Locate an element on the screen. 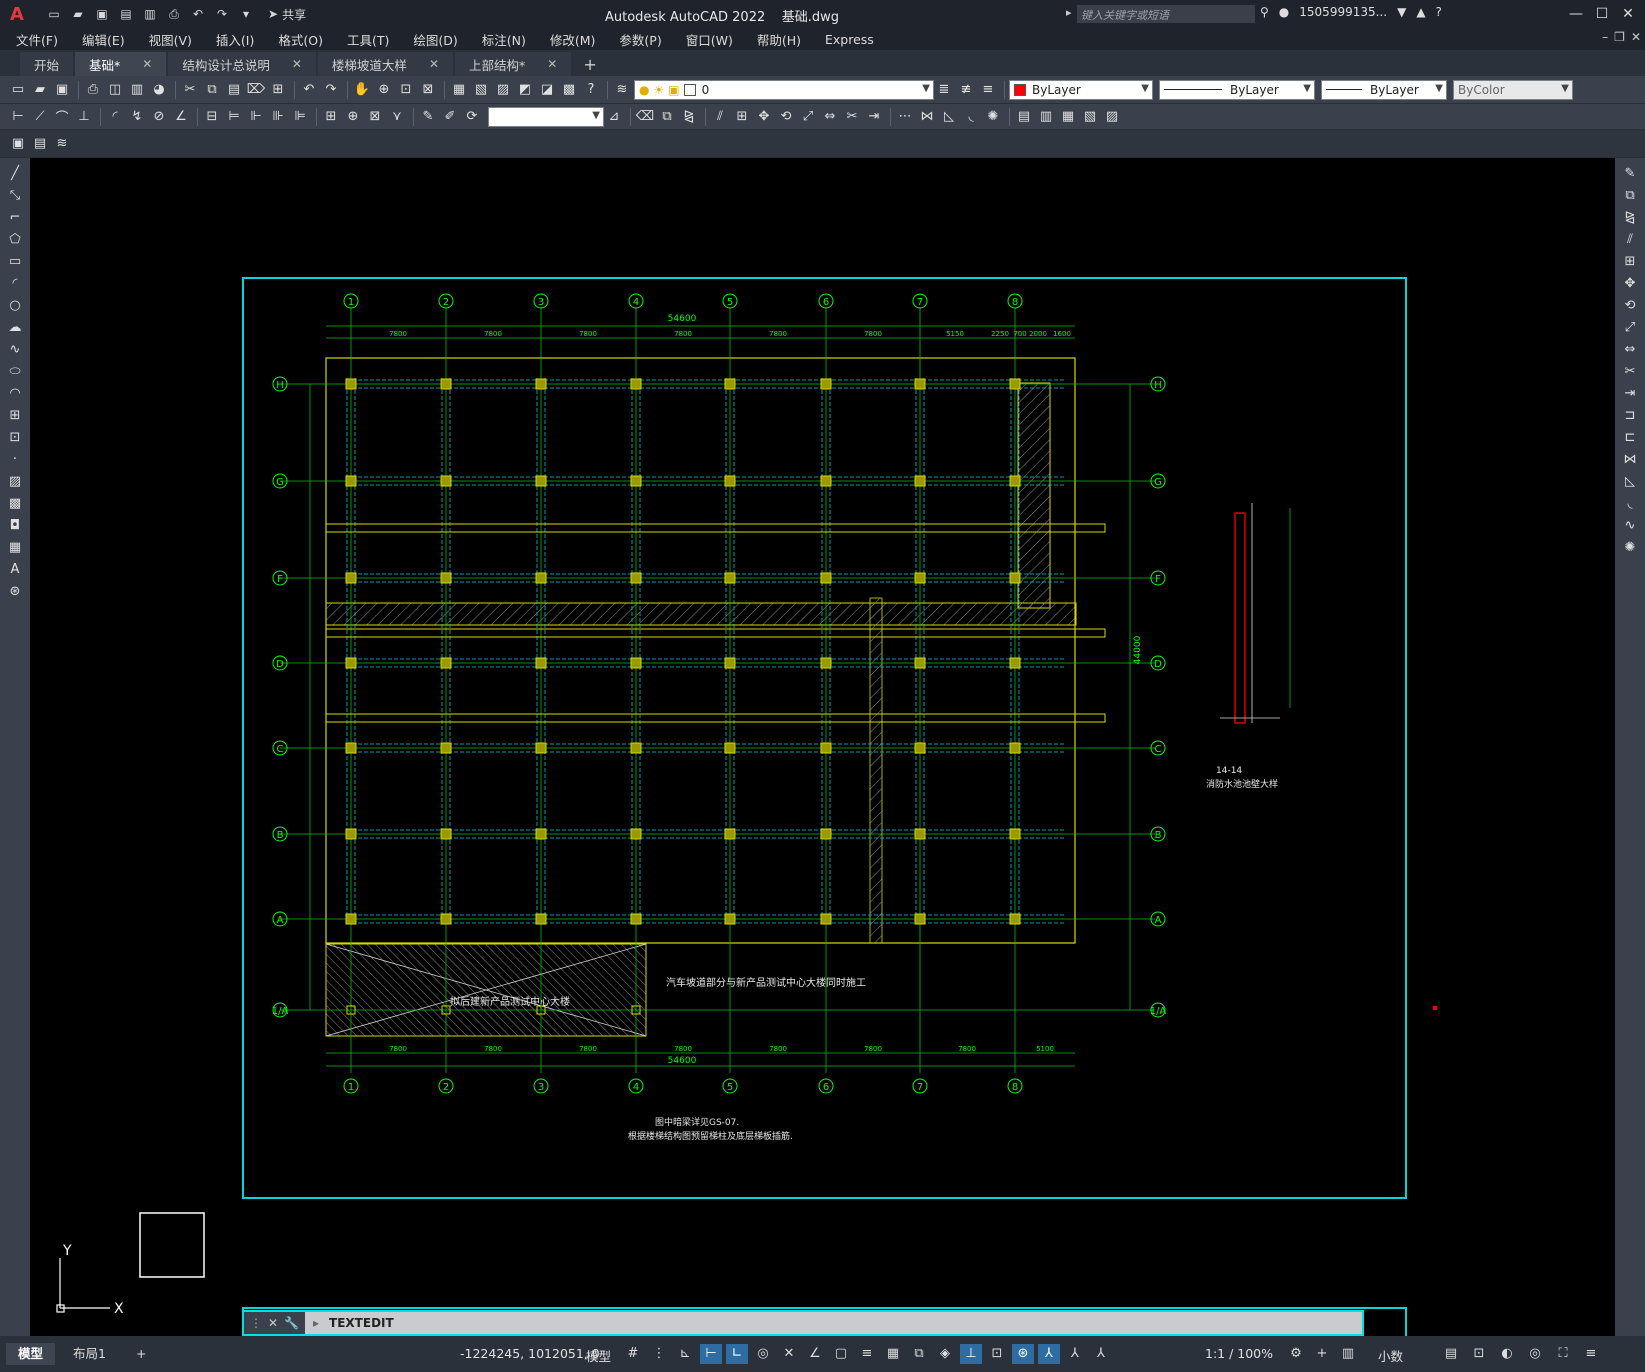 The height and width of the screenshot is (1372, 1645). copy-icon: ⧉ is located at coordinates (212, 90).